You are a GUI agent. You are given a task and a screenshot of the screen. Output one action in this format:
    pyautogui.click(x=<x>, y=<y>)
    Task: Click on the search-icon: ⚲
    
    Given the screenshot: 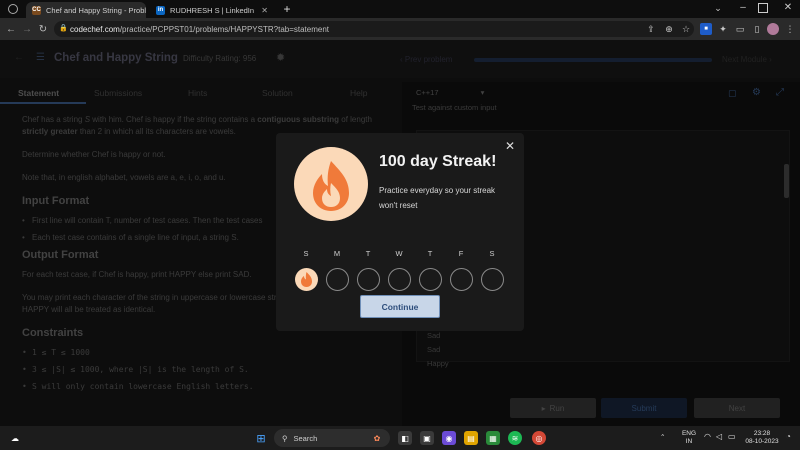 What is the action you would take?
    pyautogui.click(x=285, y=438)
    